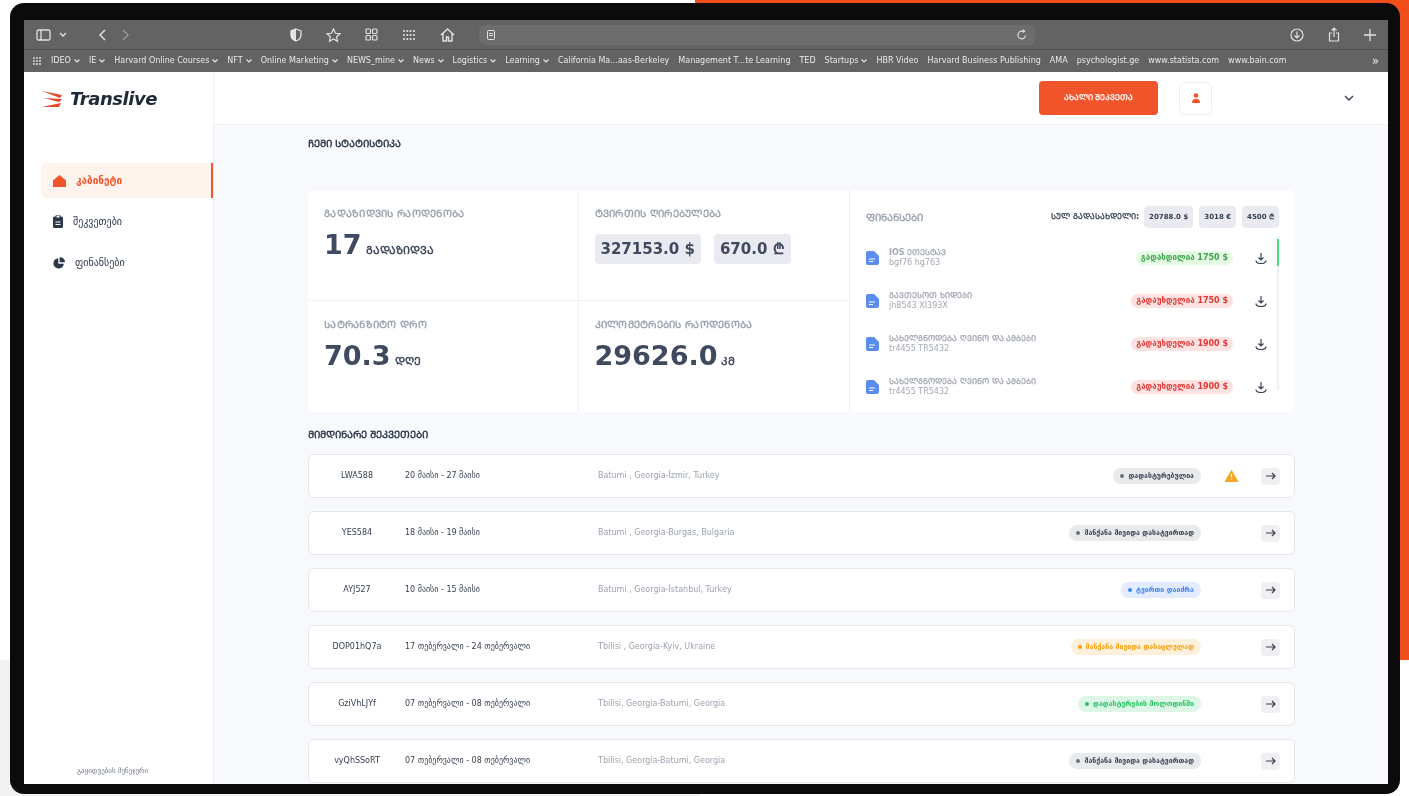 The width and height of the screenshot is (1409, 796). What do you see at coordinates (102, 34) in the screenshot?
I see `back-icon` at bounding box center [102, 34].